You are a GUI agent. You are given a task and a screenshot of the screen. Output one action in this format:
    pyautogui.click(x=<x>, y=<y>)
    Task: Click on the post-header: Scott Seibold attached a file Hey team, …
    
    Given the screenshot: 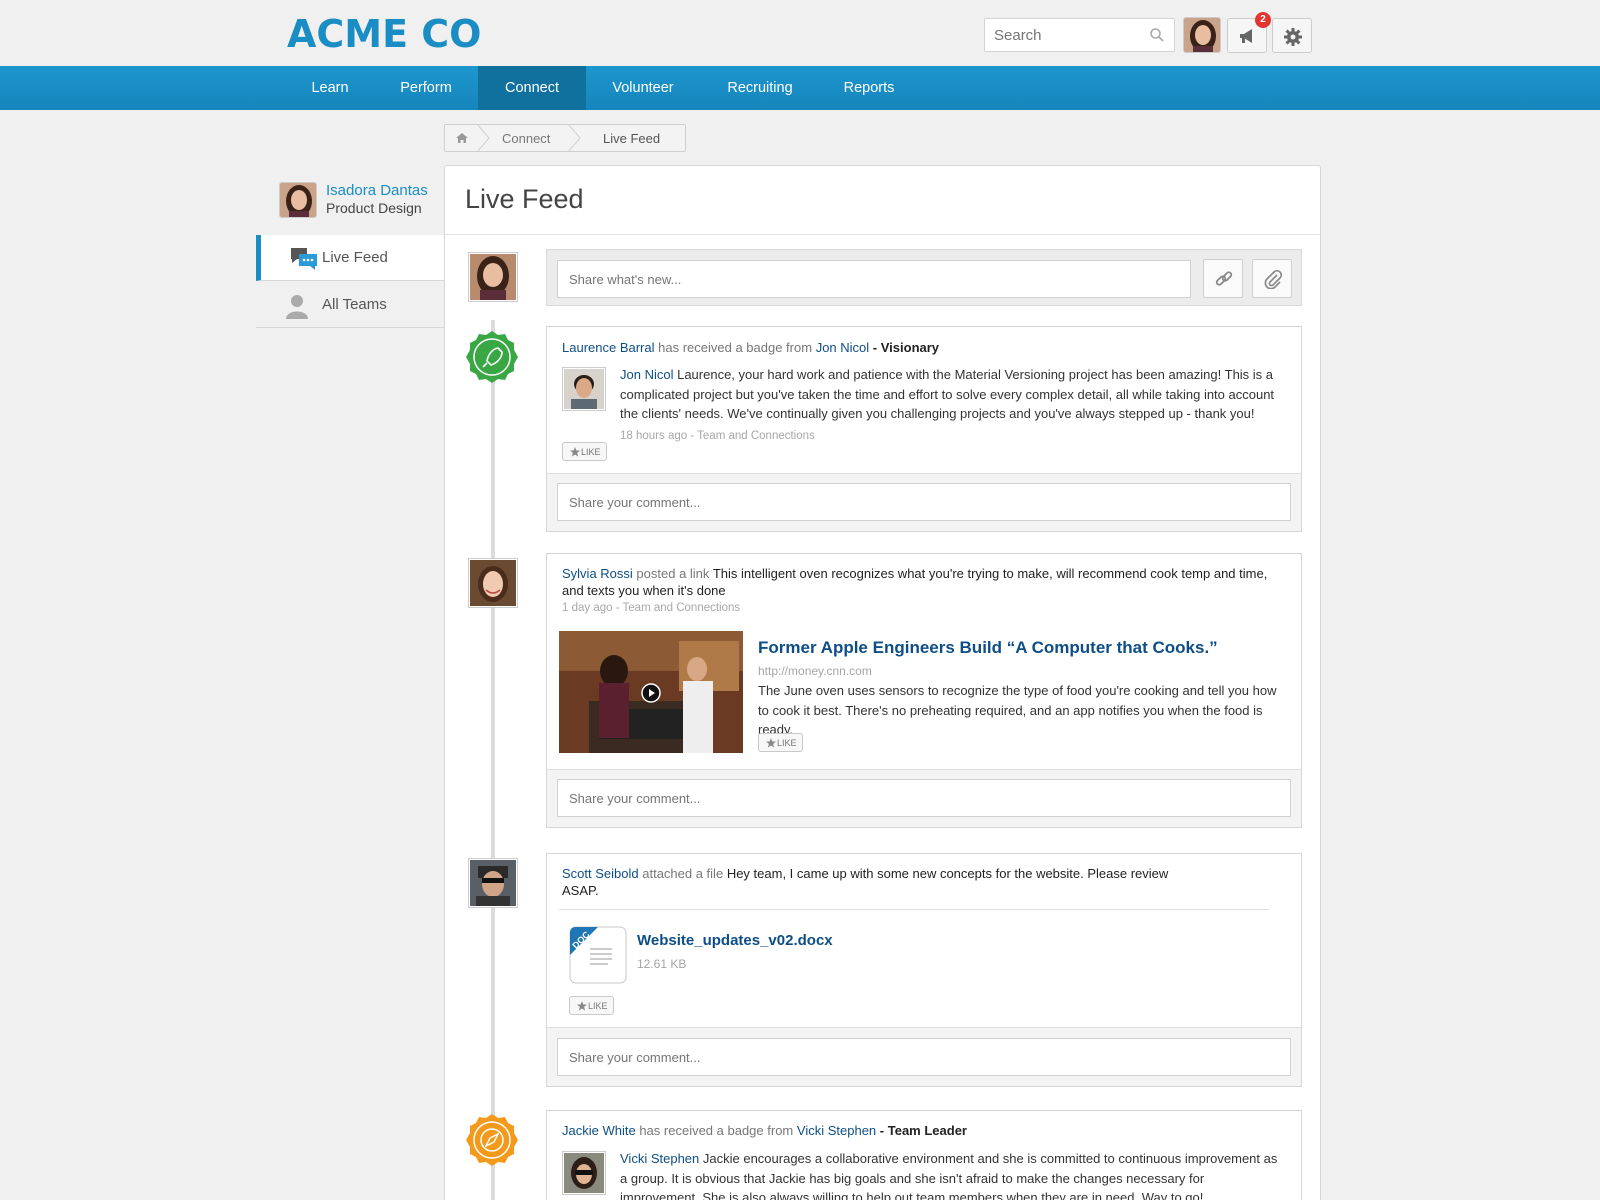 What is the action you would take?
    pyautogui.click(x=867, y=882)
    